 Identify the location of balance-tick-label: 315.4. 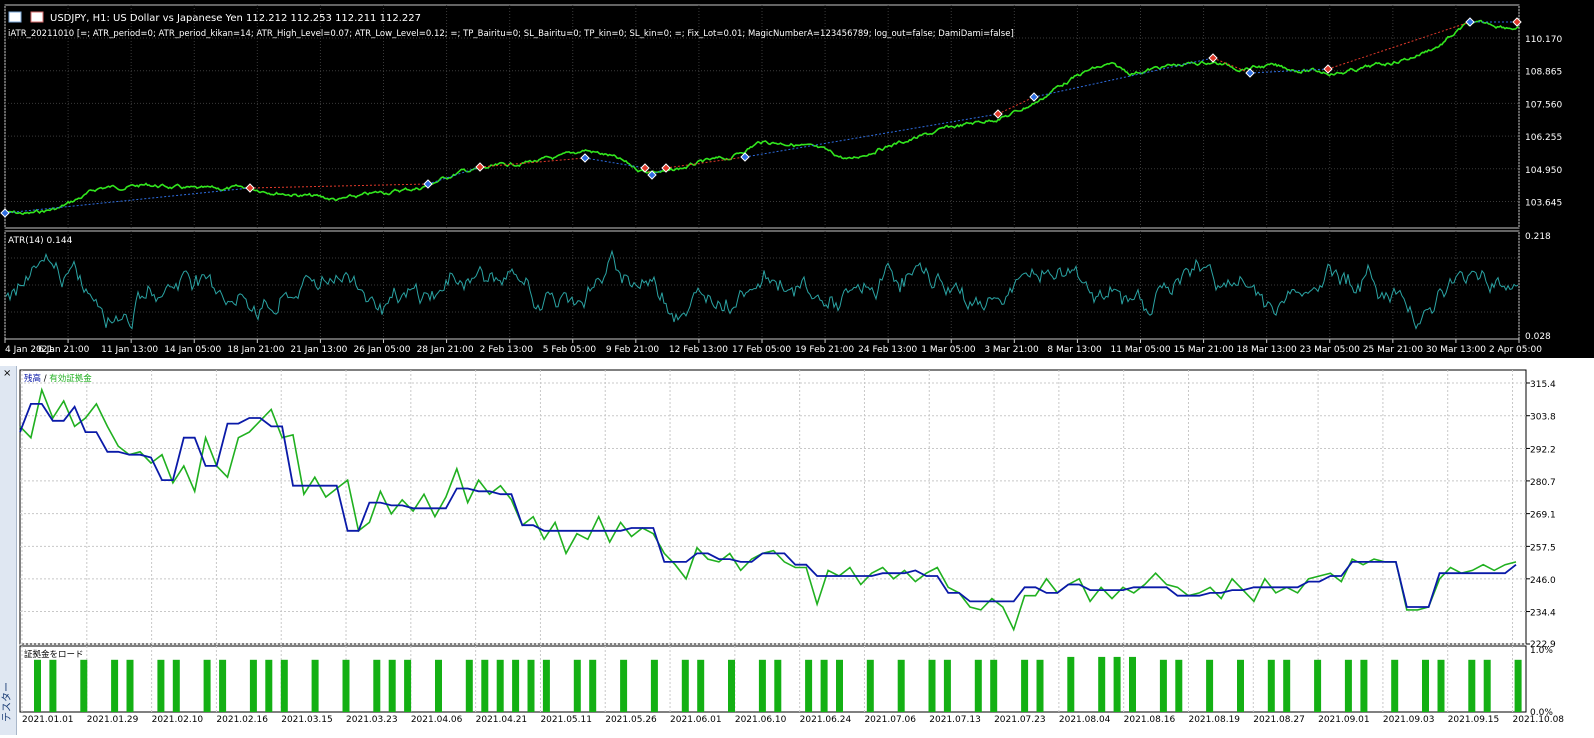
(1543, 385).